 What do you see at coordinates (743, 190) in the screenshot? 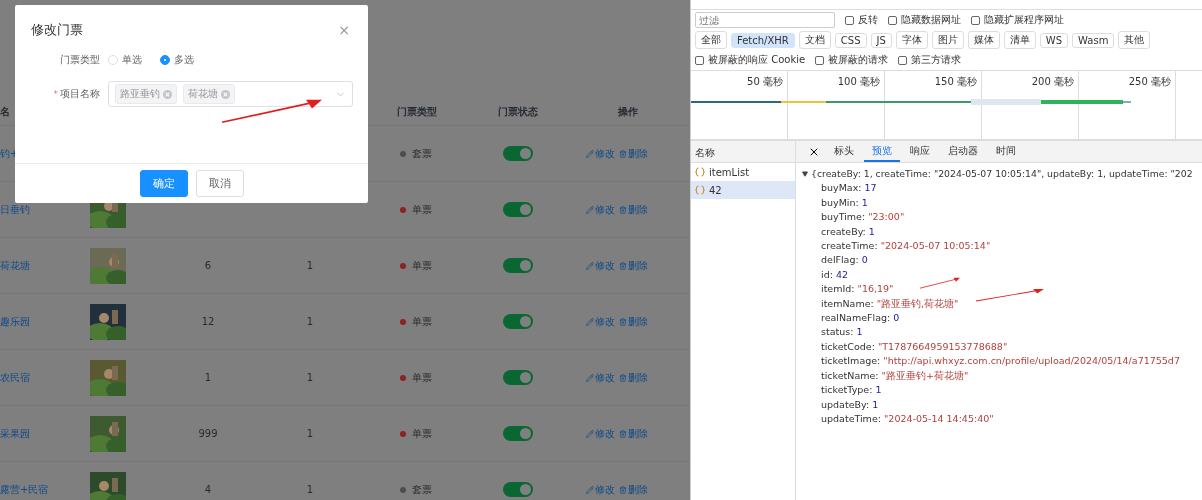
I see `request-item: 42` at bounding box center [743, 190].